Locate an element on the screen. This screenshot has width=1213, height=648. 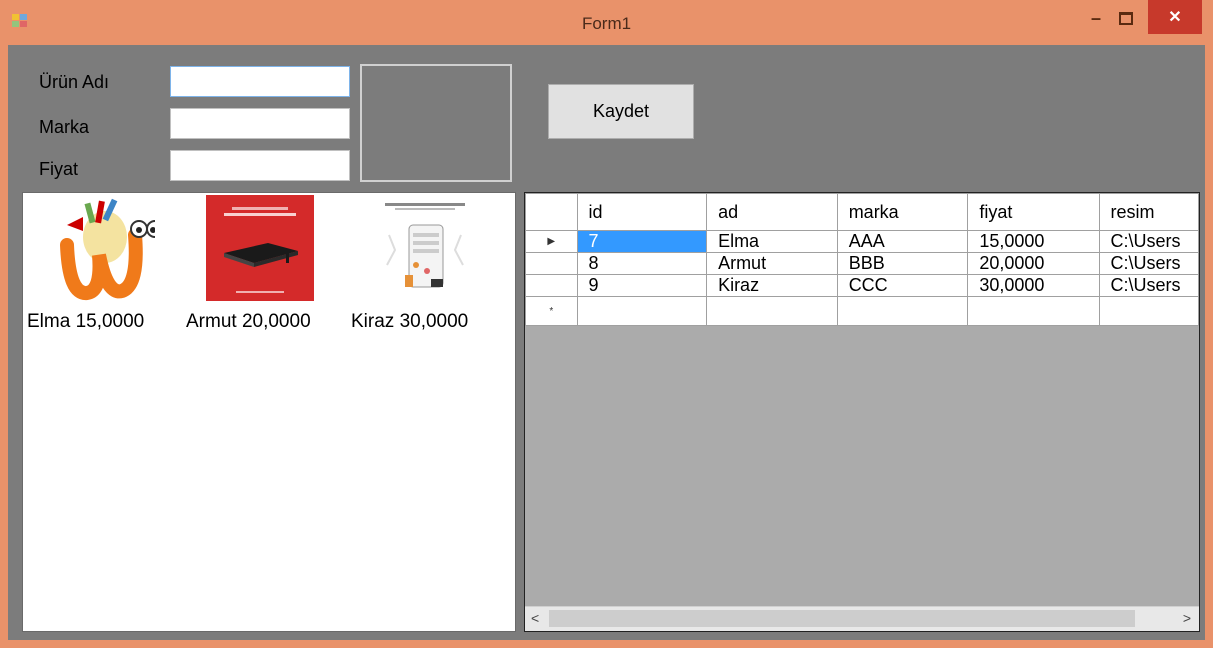
maximize-icon is located at coordinates (1126, 18).